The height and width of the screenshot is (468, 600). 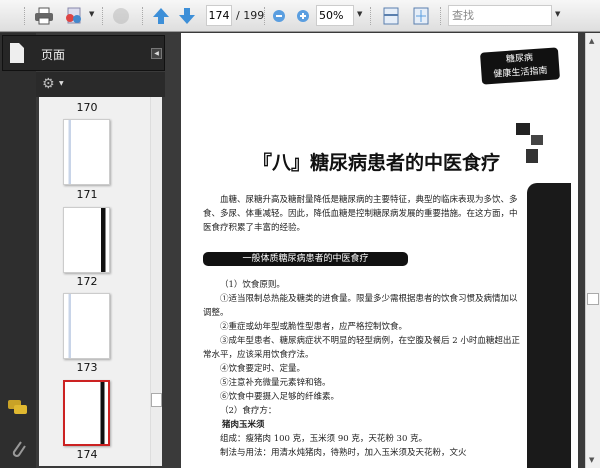 What do you see at coordinates (275, 383) in the screenshot?
I see `text-line: ⑤注意补充微量元素锌和铬。` at bounding box center [275, 383].